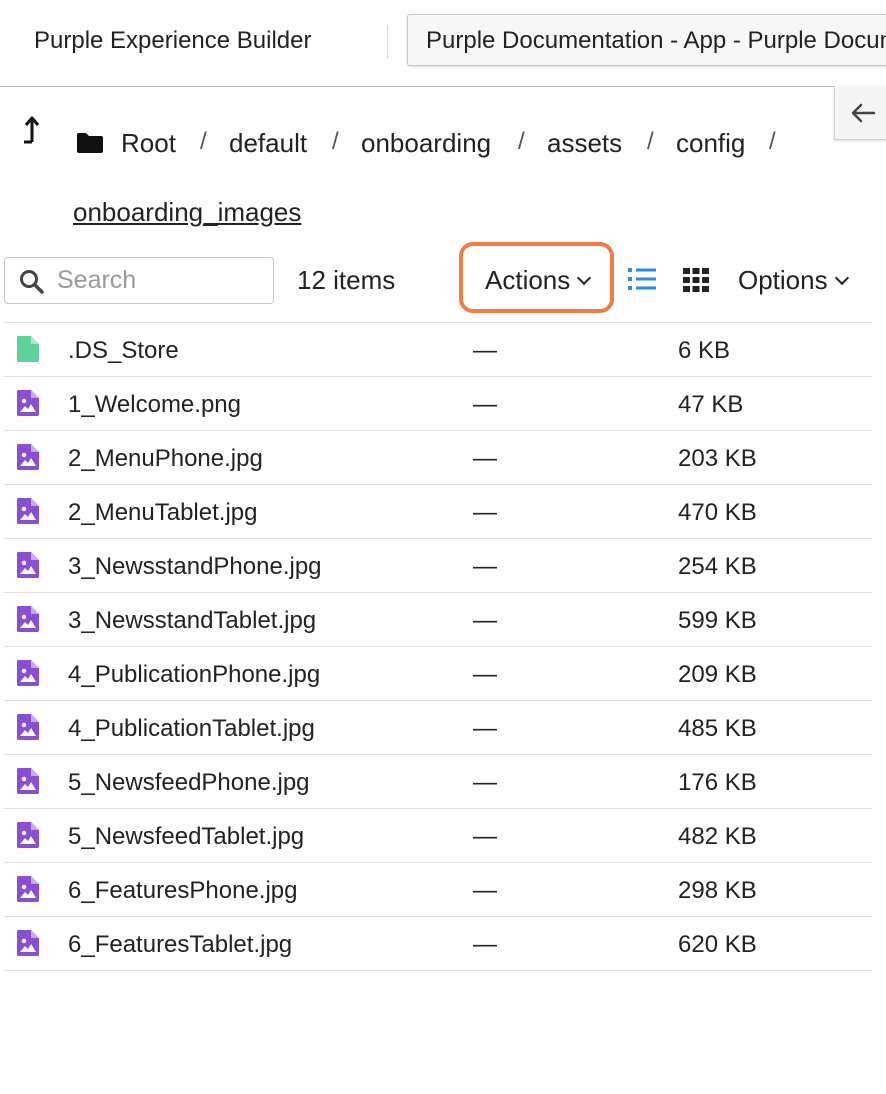  I want to click on file-row: 2_MenuTablet.jpg — 470 KB, so click(438, 512).